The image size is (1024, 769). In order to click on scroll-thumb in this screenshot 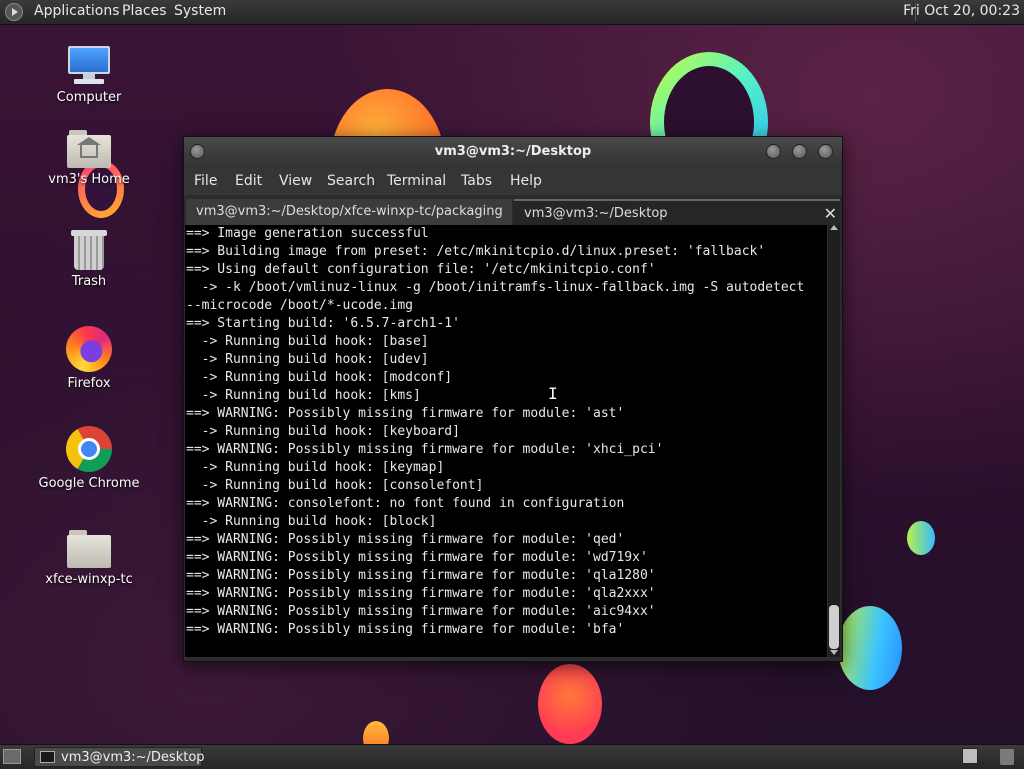, I will do `click(834, 627)`.